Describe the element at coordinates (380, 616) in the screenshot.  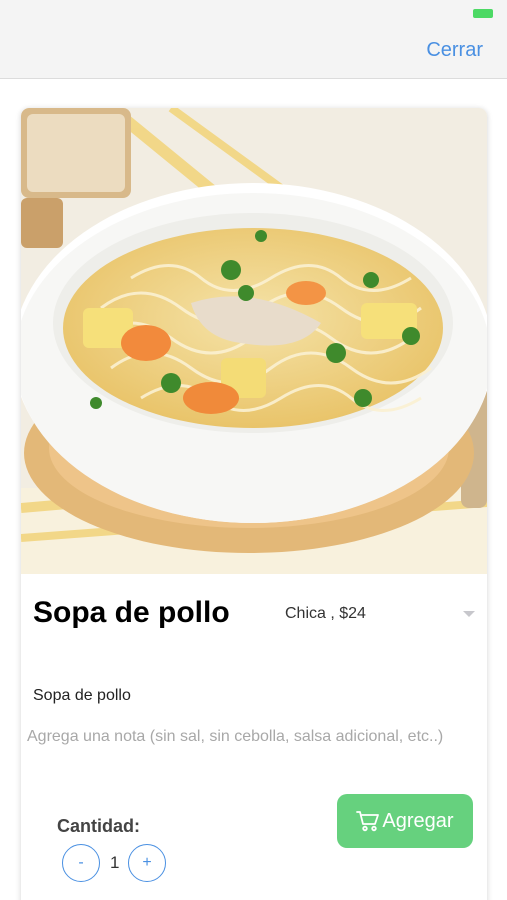
I see `size-select: Chica , $24` at that location.